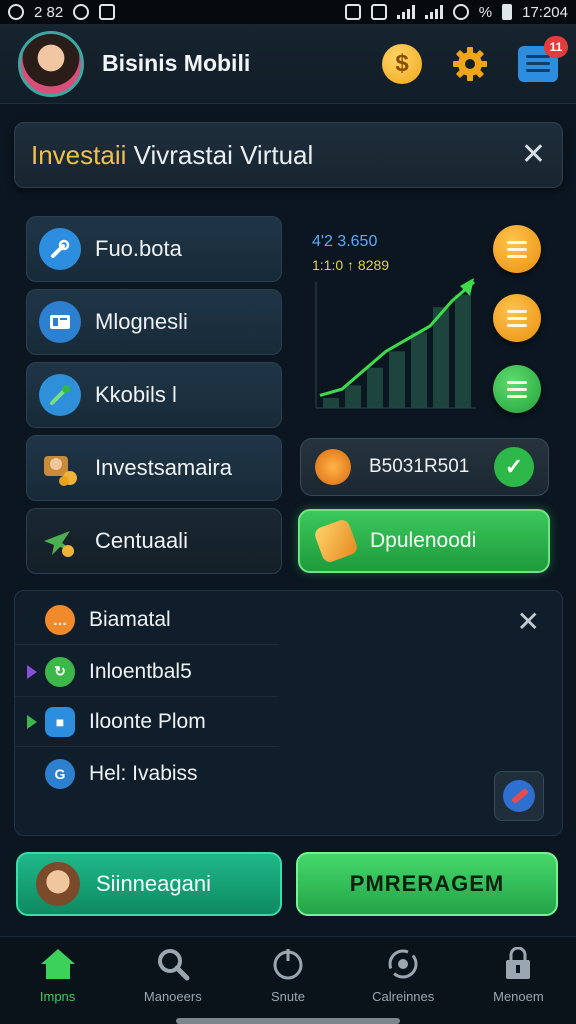  Describe the element at coordinates (403, 964) in the screenshot. I see `sync-icon` at that location.